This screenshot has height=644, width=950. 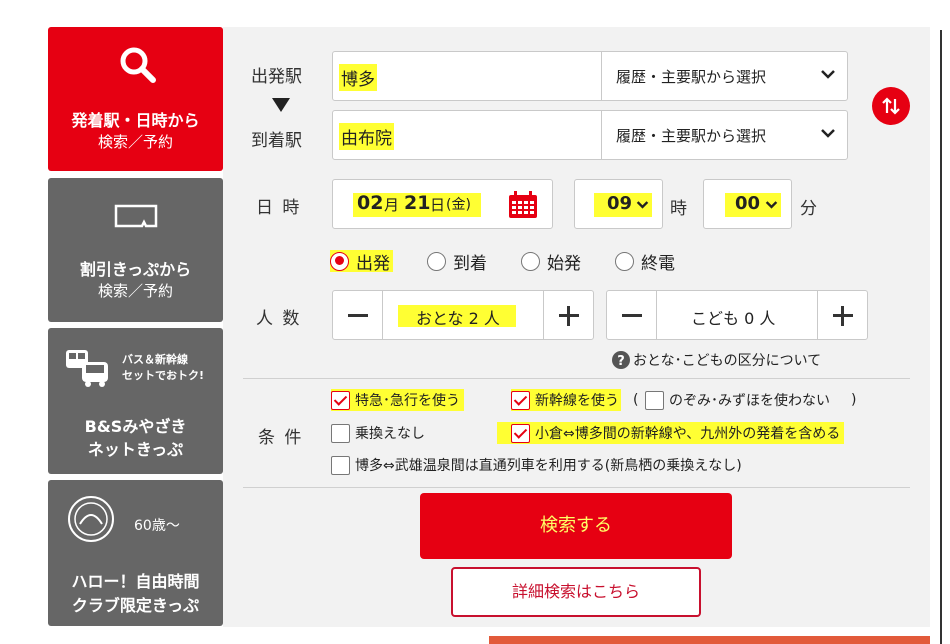 What do you see at coordinates (392, 205) in the screenshot?
I see `date-month-unit: 月` at bounding box center [392, 205].